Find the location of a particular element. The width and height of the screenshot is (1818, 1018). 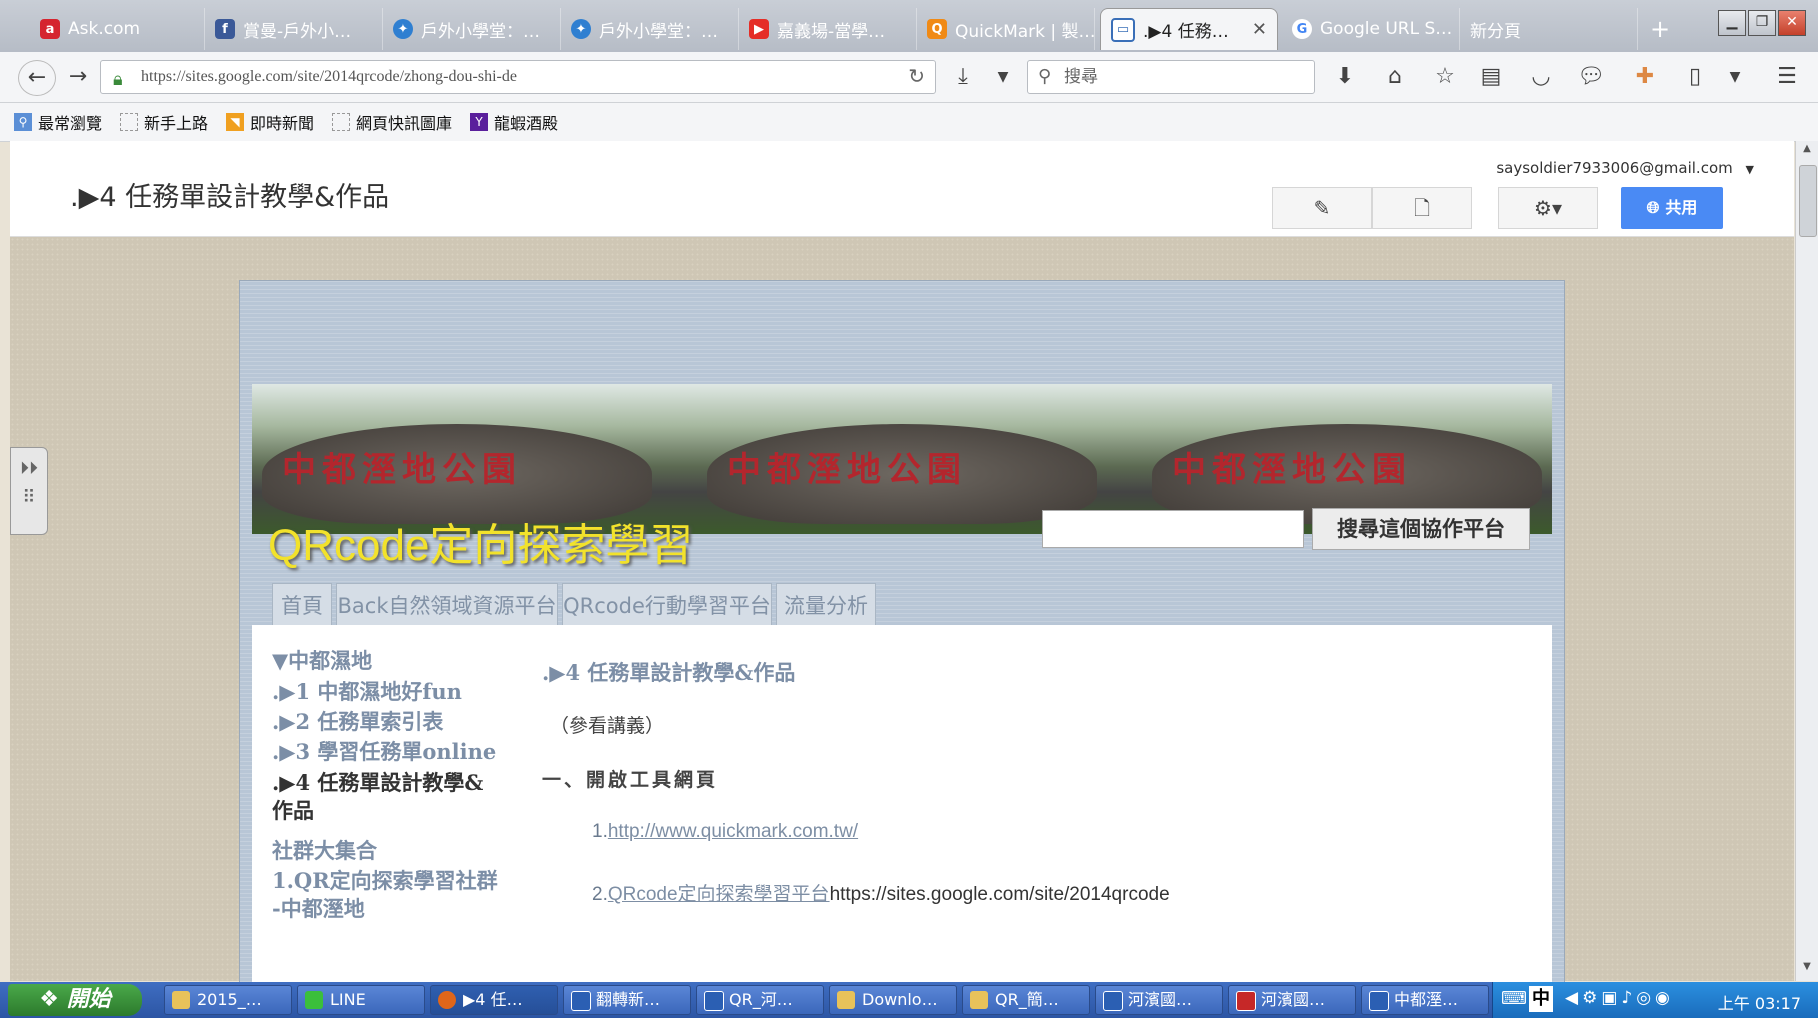

home-icon: ⌂ is located at coordinates (1395, 77).